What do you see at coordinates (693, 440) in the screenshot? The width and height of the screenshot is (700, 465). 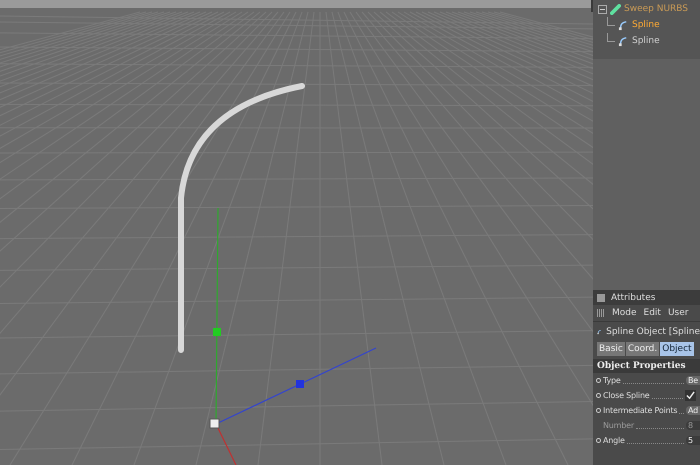 I see `number-field: 5` at bounding box center [693, 440].